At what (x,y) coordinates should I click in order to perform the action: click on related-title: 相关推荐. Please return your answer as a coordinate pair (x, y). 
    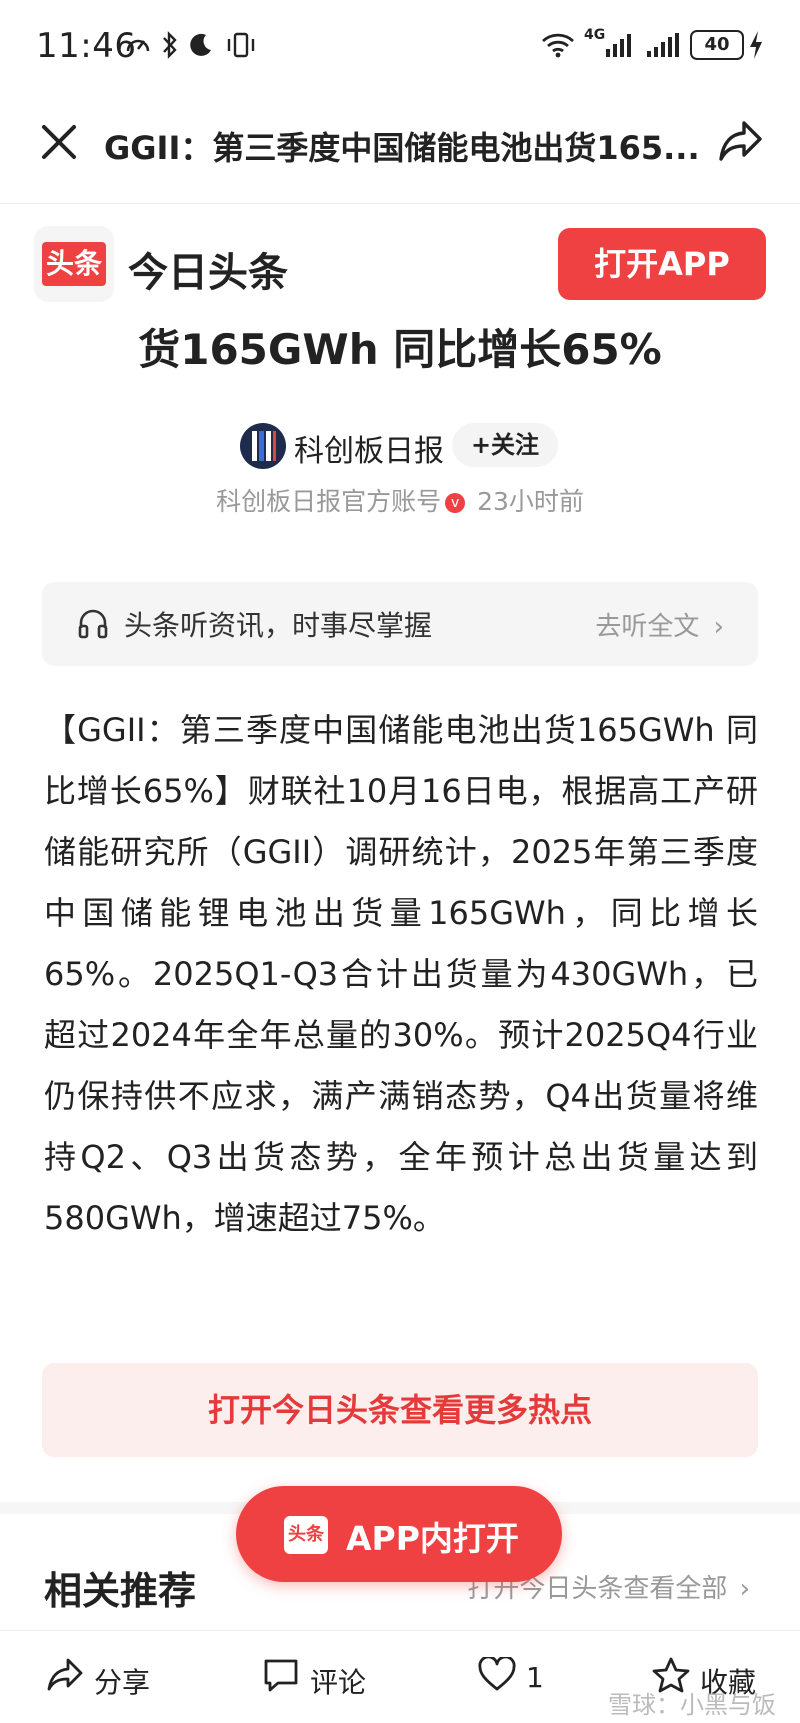
    Looking at the image, I should click on (120, 1591).